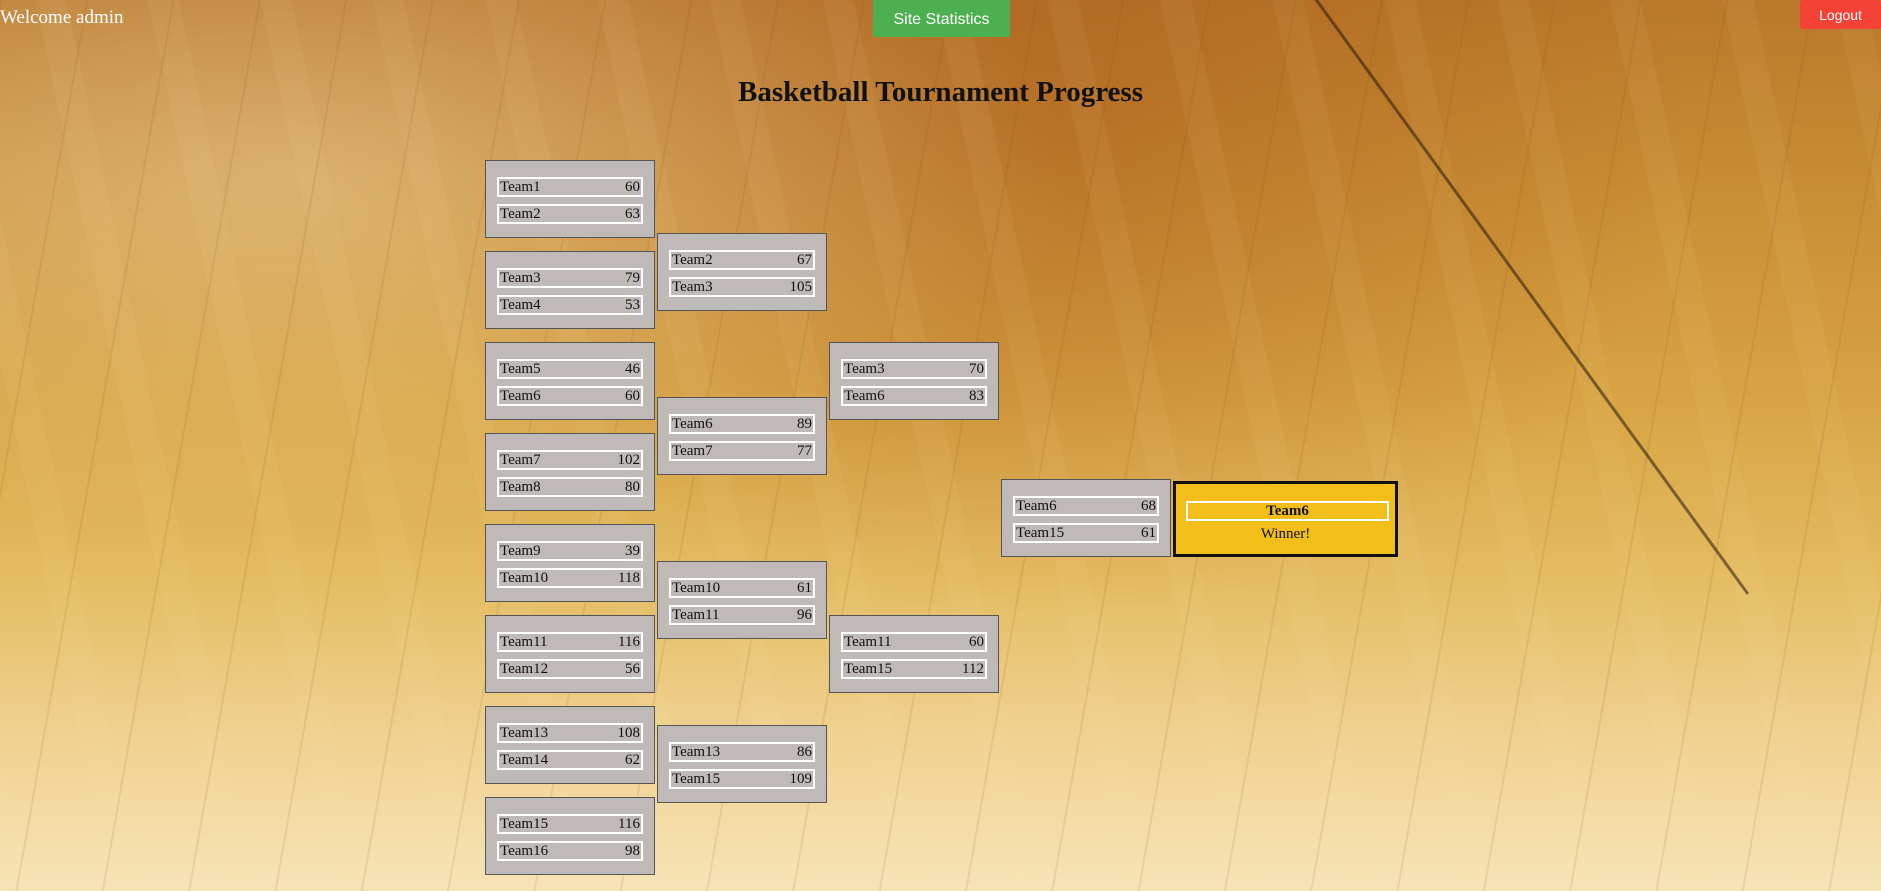 The width and height of the screenshot is (1881, 891). I want to click on team-score: 112, so click(973, 669).